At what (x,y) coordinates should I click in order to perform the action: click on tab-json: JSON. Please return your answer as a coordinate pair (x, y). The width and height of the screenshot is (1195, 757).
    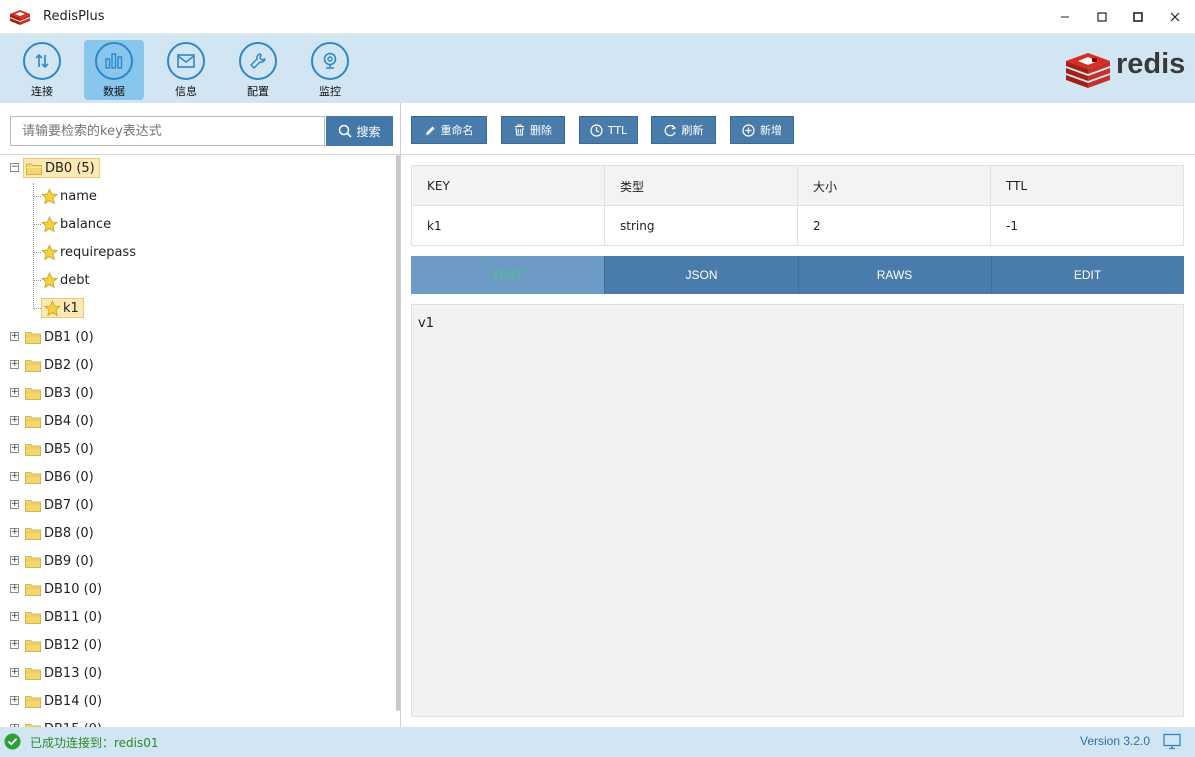
    Looking at the image, I should click on (701, 275).